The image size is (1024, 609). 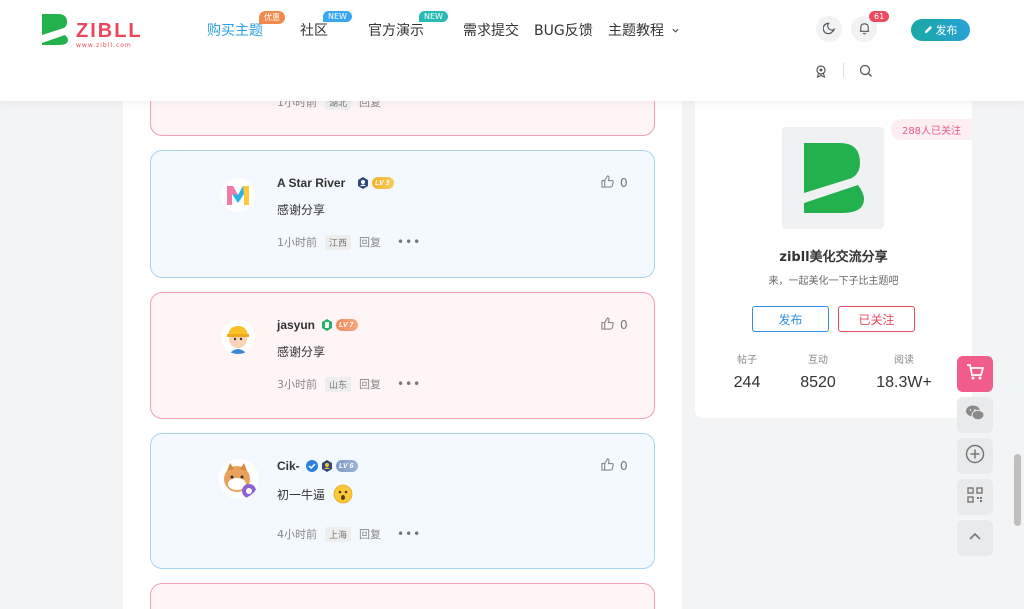 What do you see at coordinates (235, 30) in the screenshot?
I see `nav-item-buy-theme: 购买主题` at bounding box center [235, 30].